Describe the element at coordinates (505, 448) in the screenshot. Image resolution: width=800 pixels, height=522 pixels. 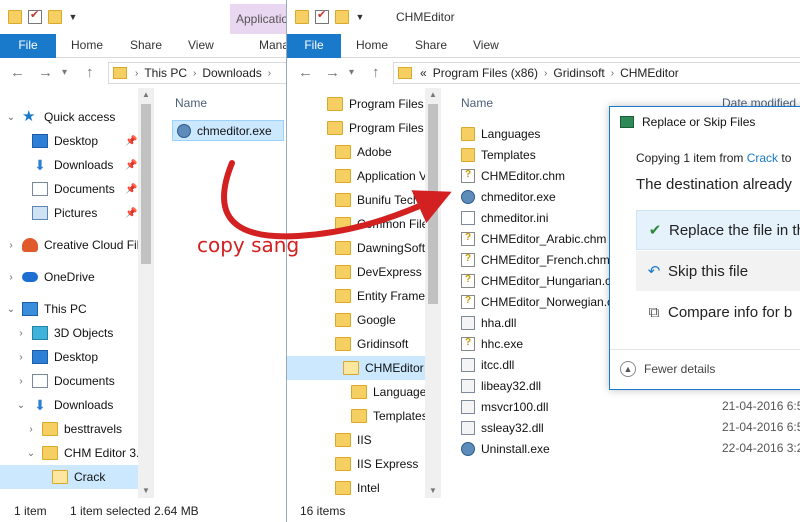
I see `file-row: Uninstall.exe` at that location.